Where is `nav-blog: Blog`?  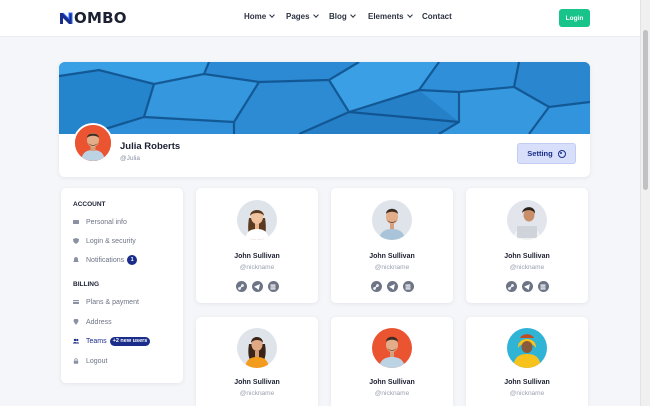 nav-blog: Blog is located at coordinates (342, 16).